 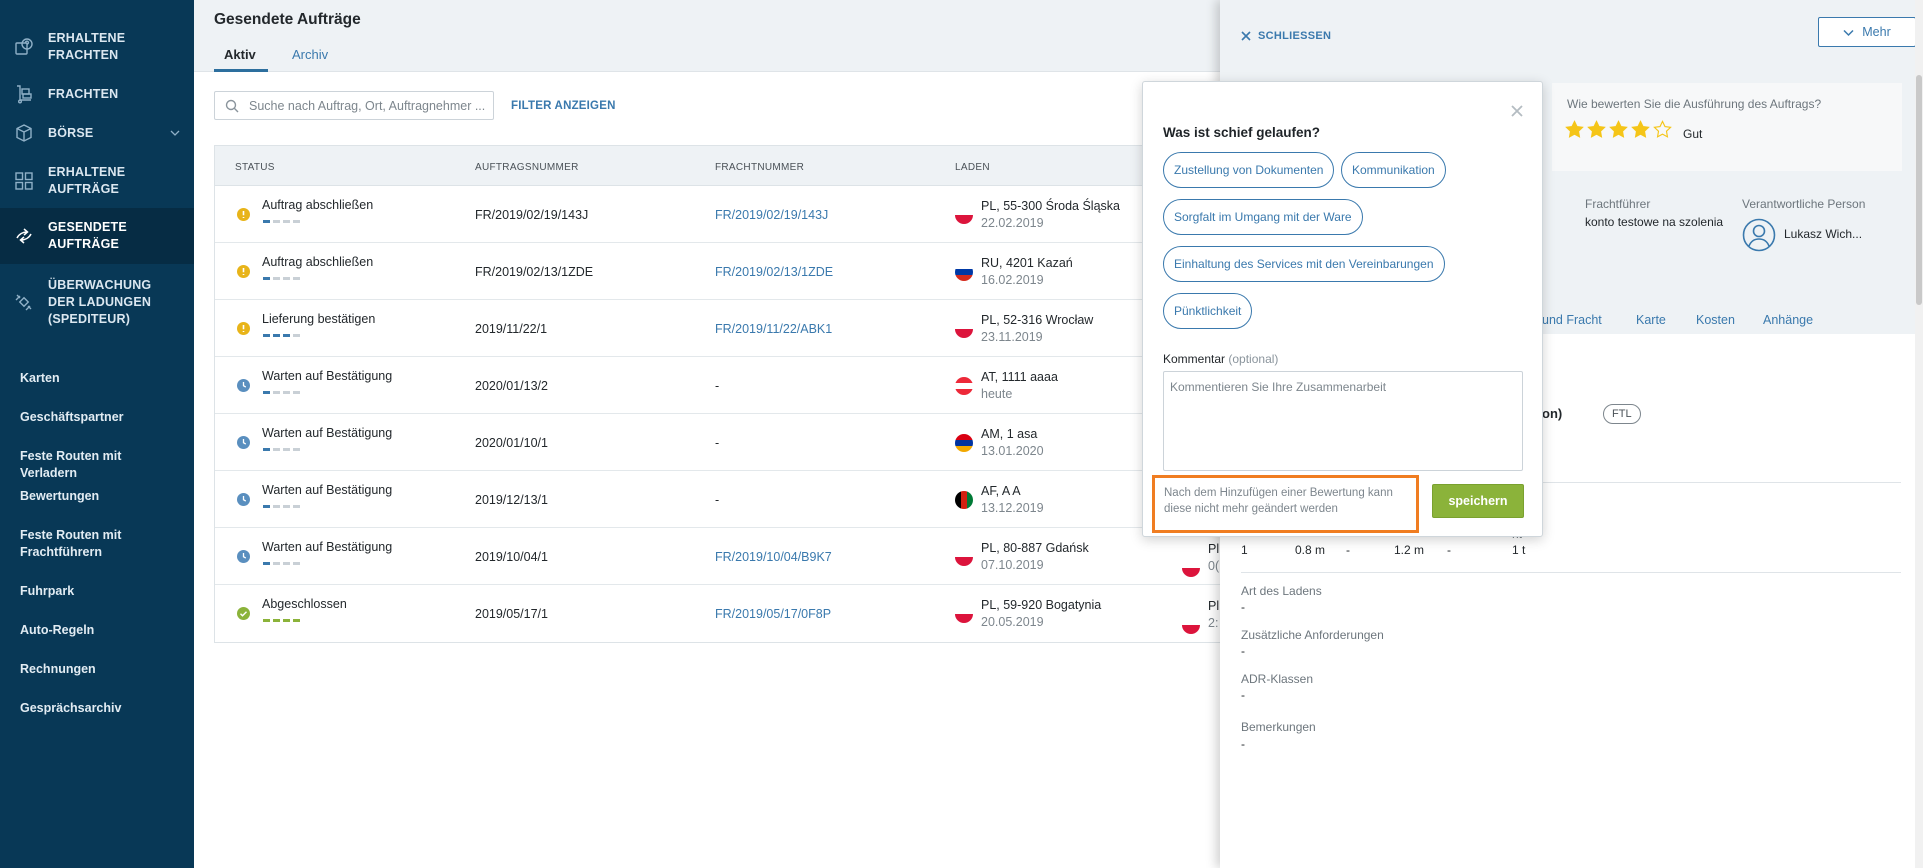 What do you see at coordinates (1242, 132) in the screenshot?
I see `popover-title: Was ist schief gelaufen?` at bounding box center [1242, 132].